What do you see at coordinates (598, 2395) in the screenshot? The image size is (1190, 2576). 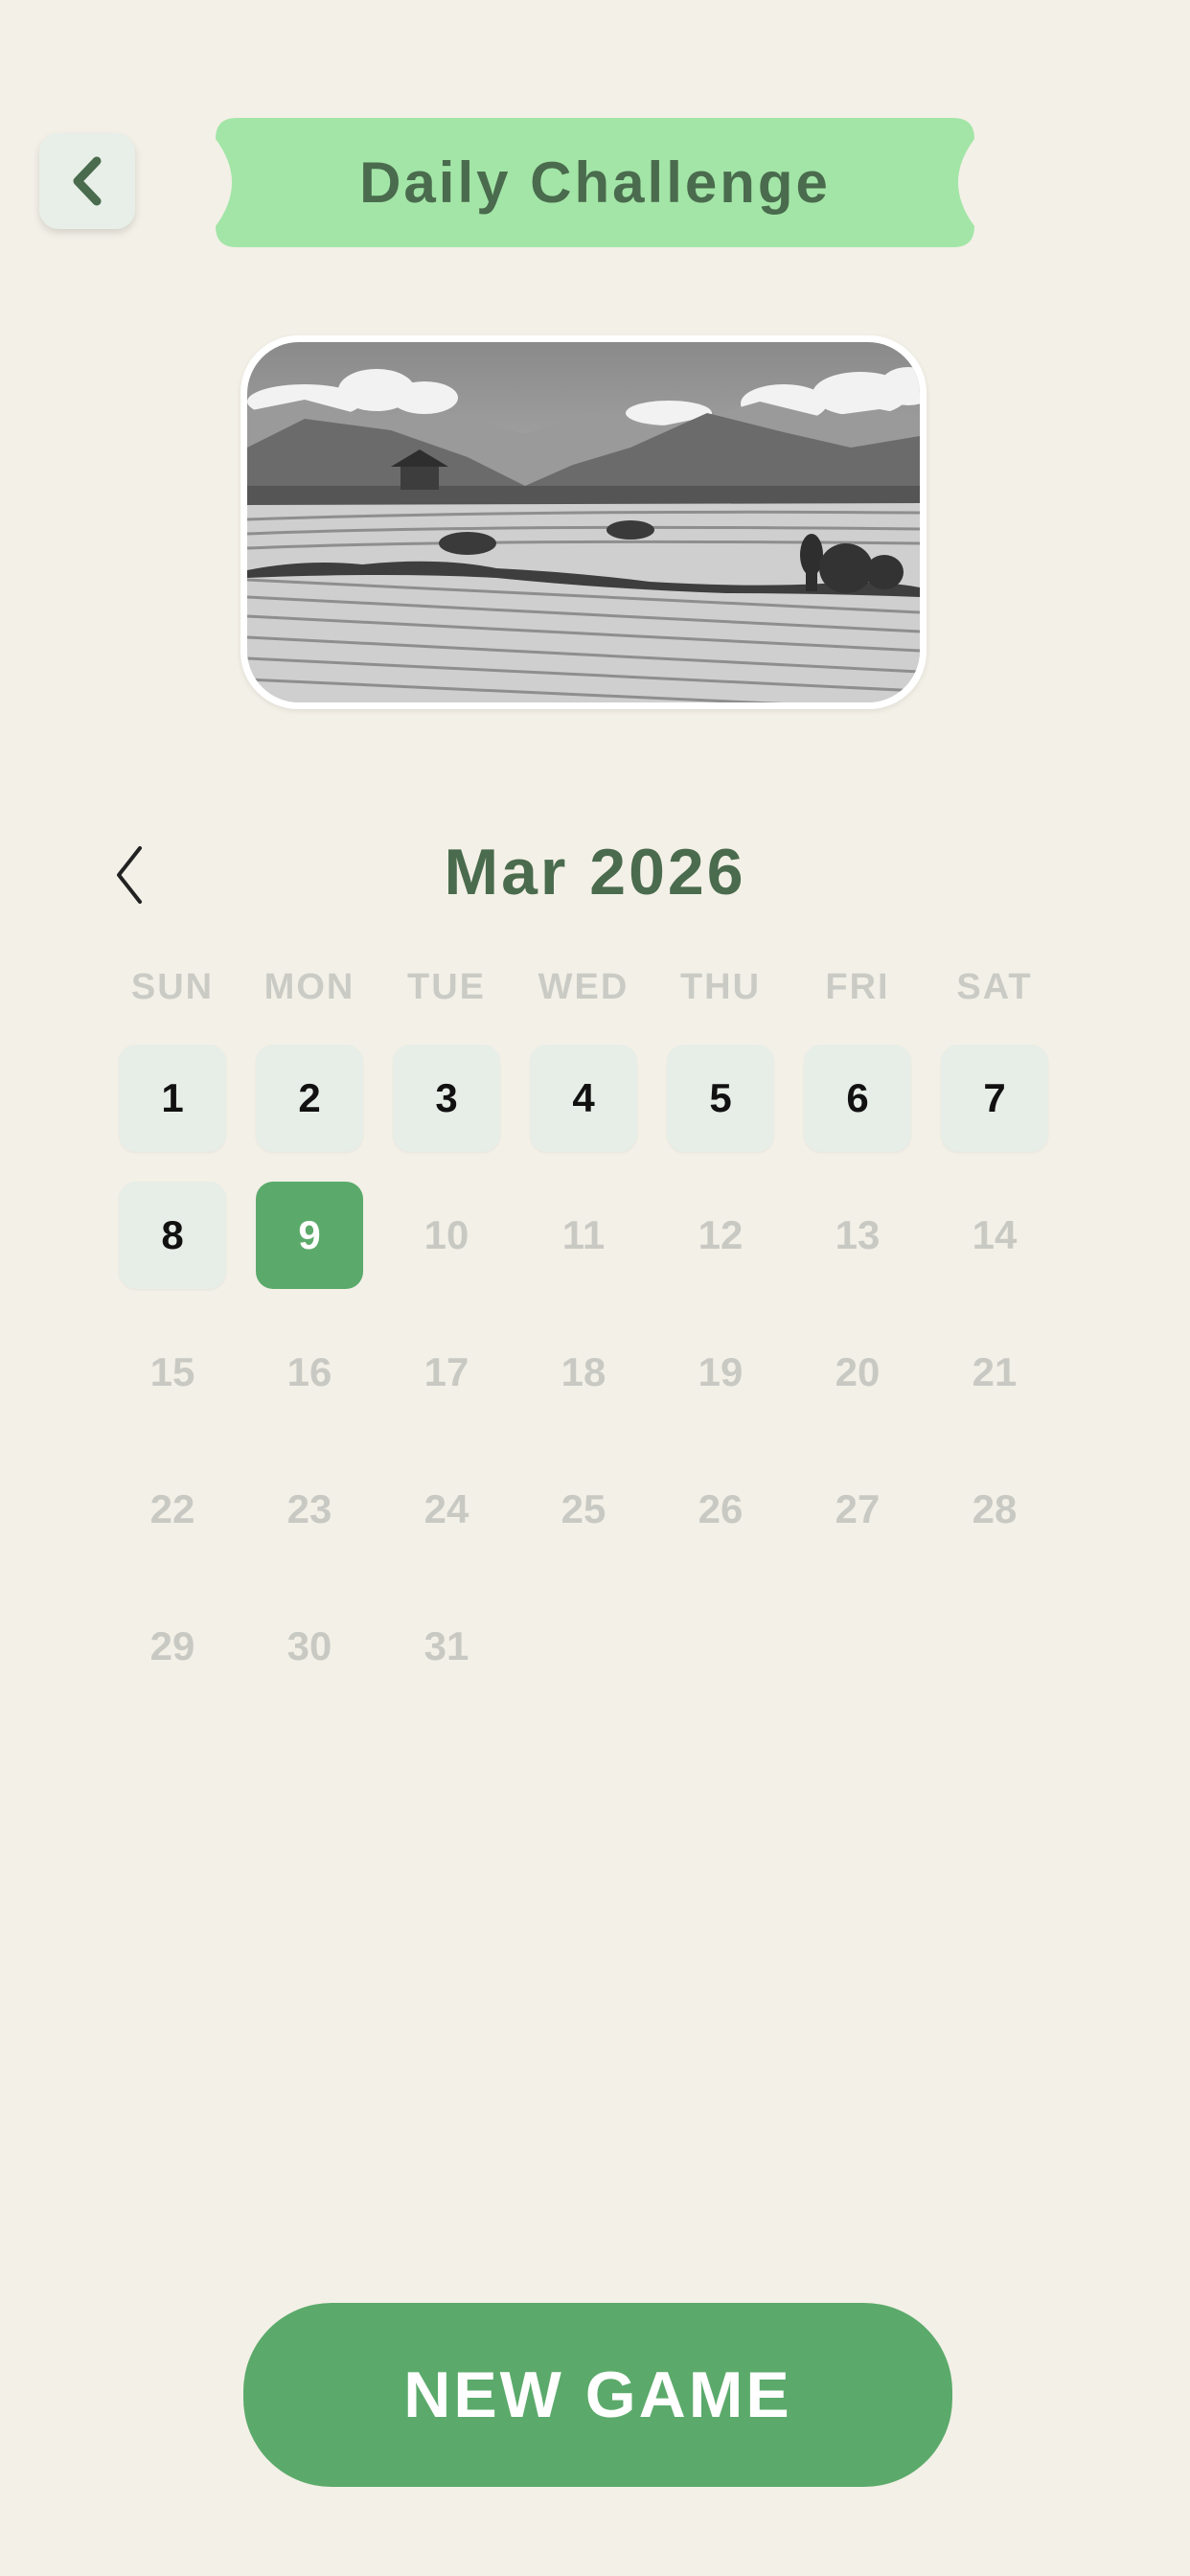 I see `new-game-button: NEW GAME` at bounding box center [598, 2395].